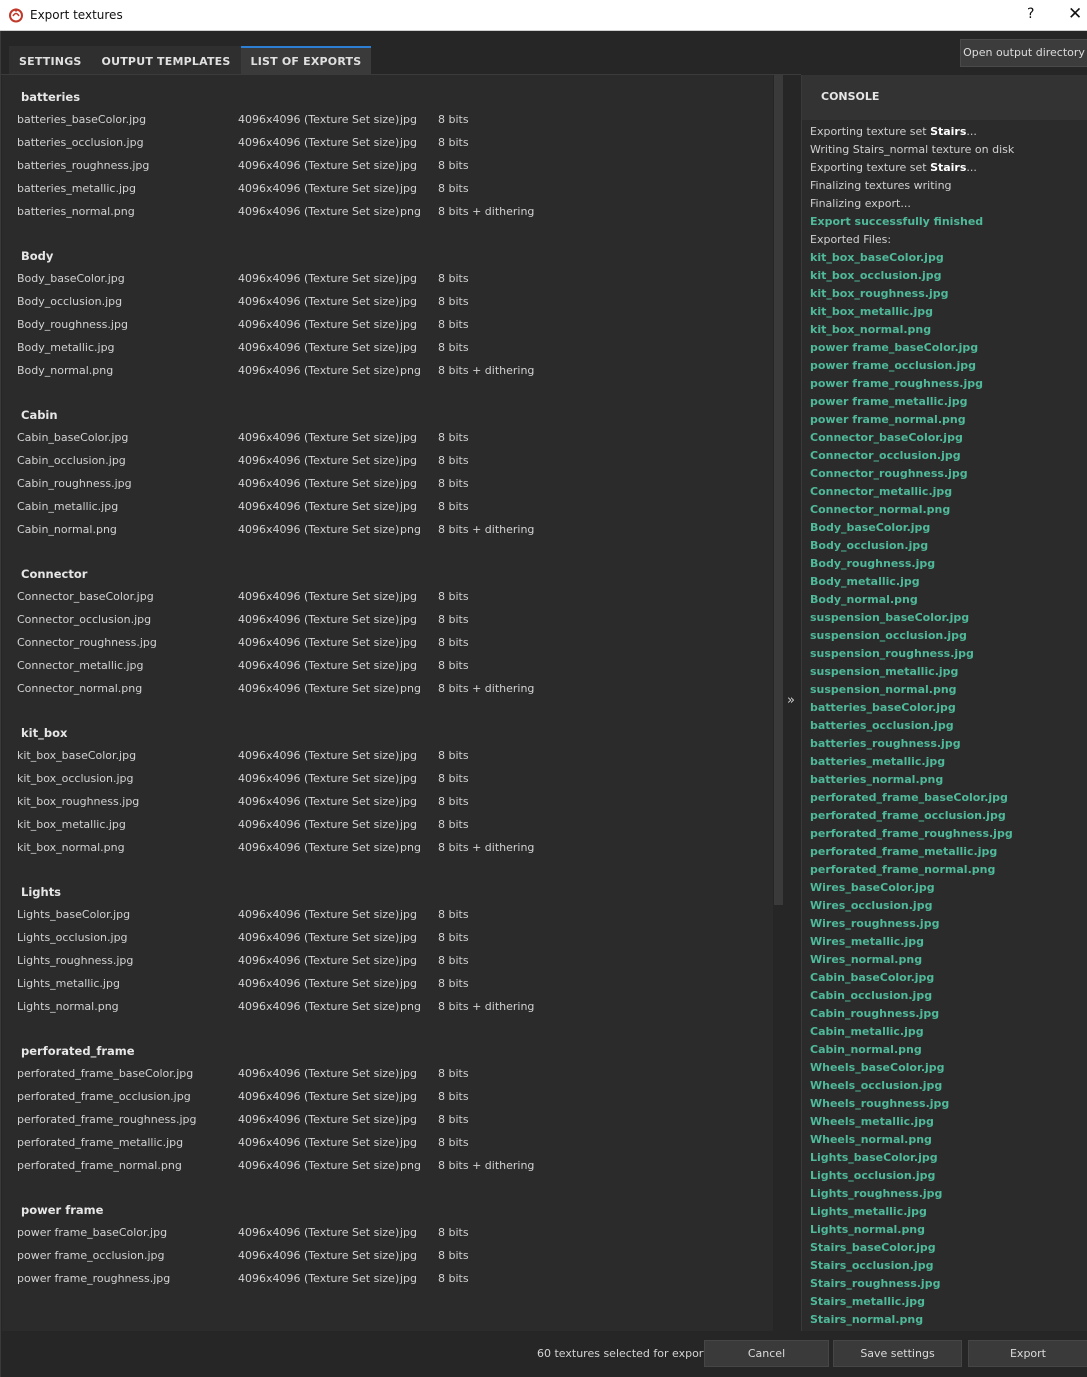  I want to click on console-exported-file: kit_box_metallic.jpg, so click(948, 312).